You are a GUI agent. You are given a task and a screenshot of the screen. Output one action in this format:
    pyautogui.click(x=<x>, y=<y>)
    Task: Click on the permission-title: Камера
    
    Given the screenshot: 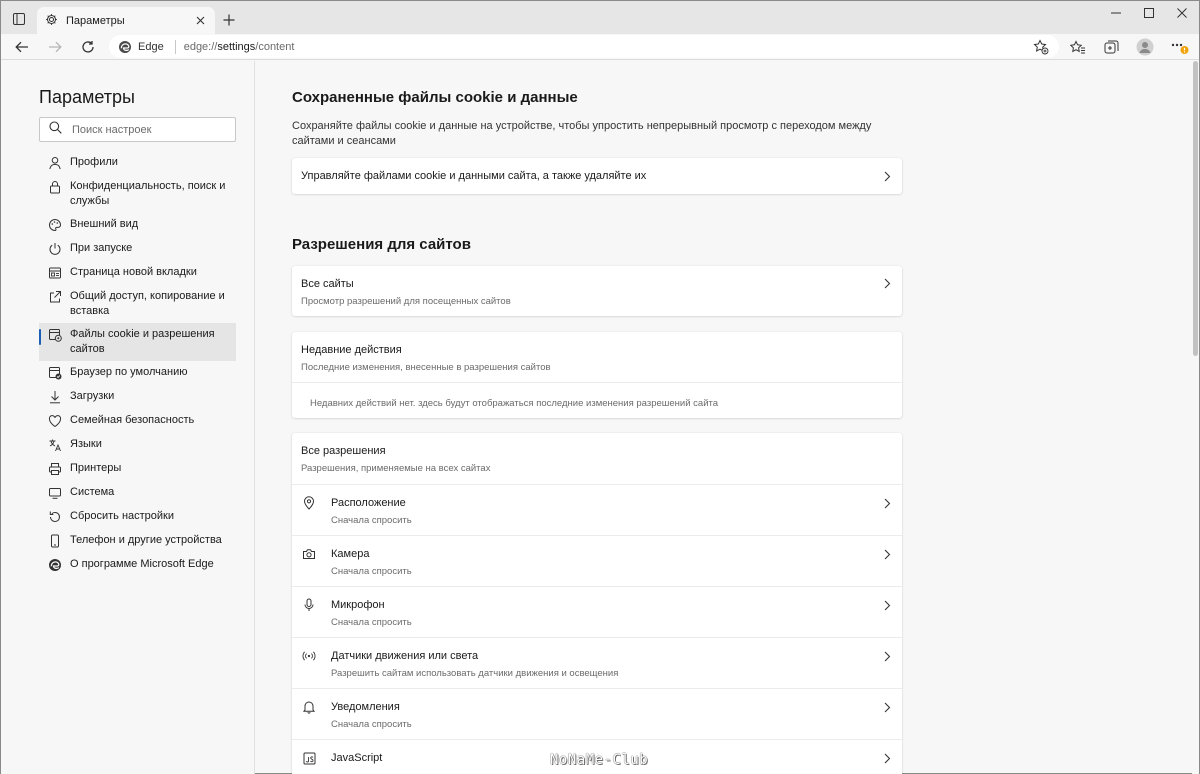 What is the action you would take?
    pyautogui.click(x=350, y=554)
    